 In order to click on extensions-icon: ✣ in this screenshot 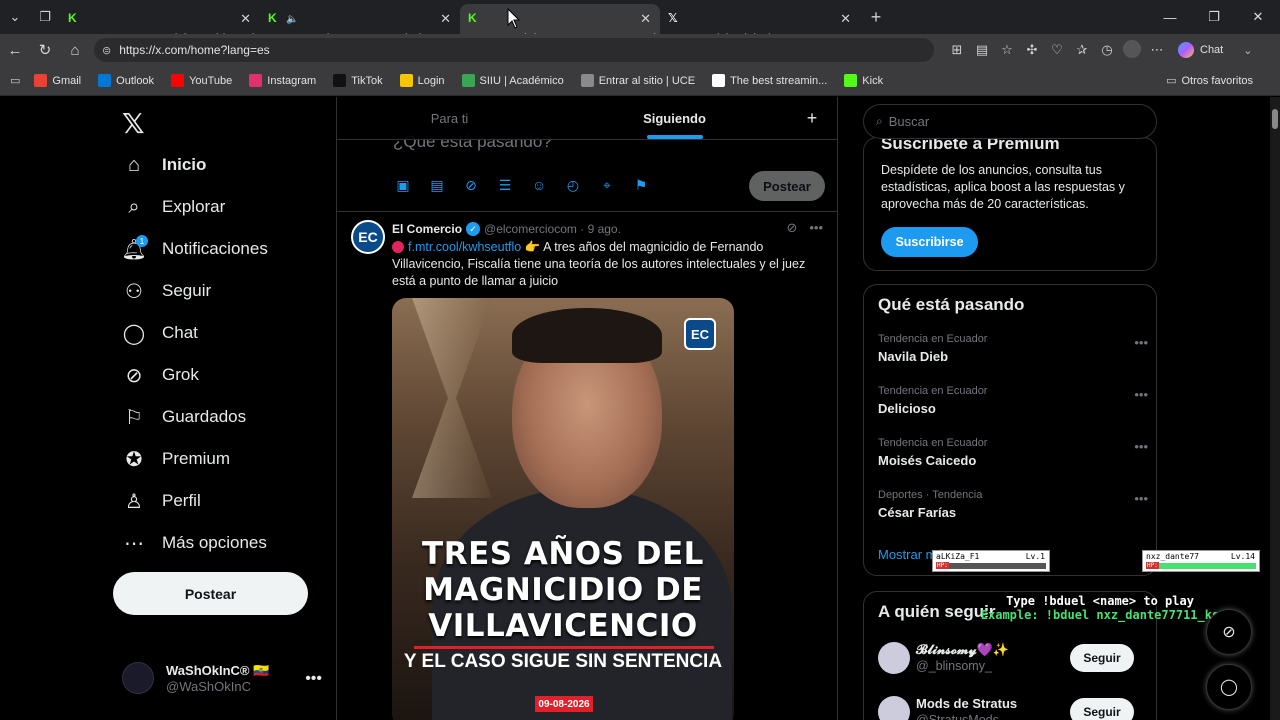, I will do `click(1032, 50)`.